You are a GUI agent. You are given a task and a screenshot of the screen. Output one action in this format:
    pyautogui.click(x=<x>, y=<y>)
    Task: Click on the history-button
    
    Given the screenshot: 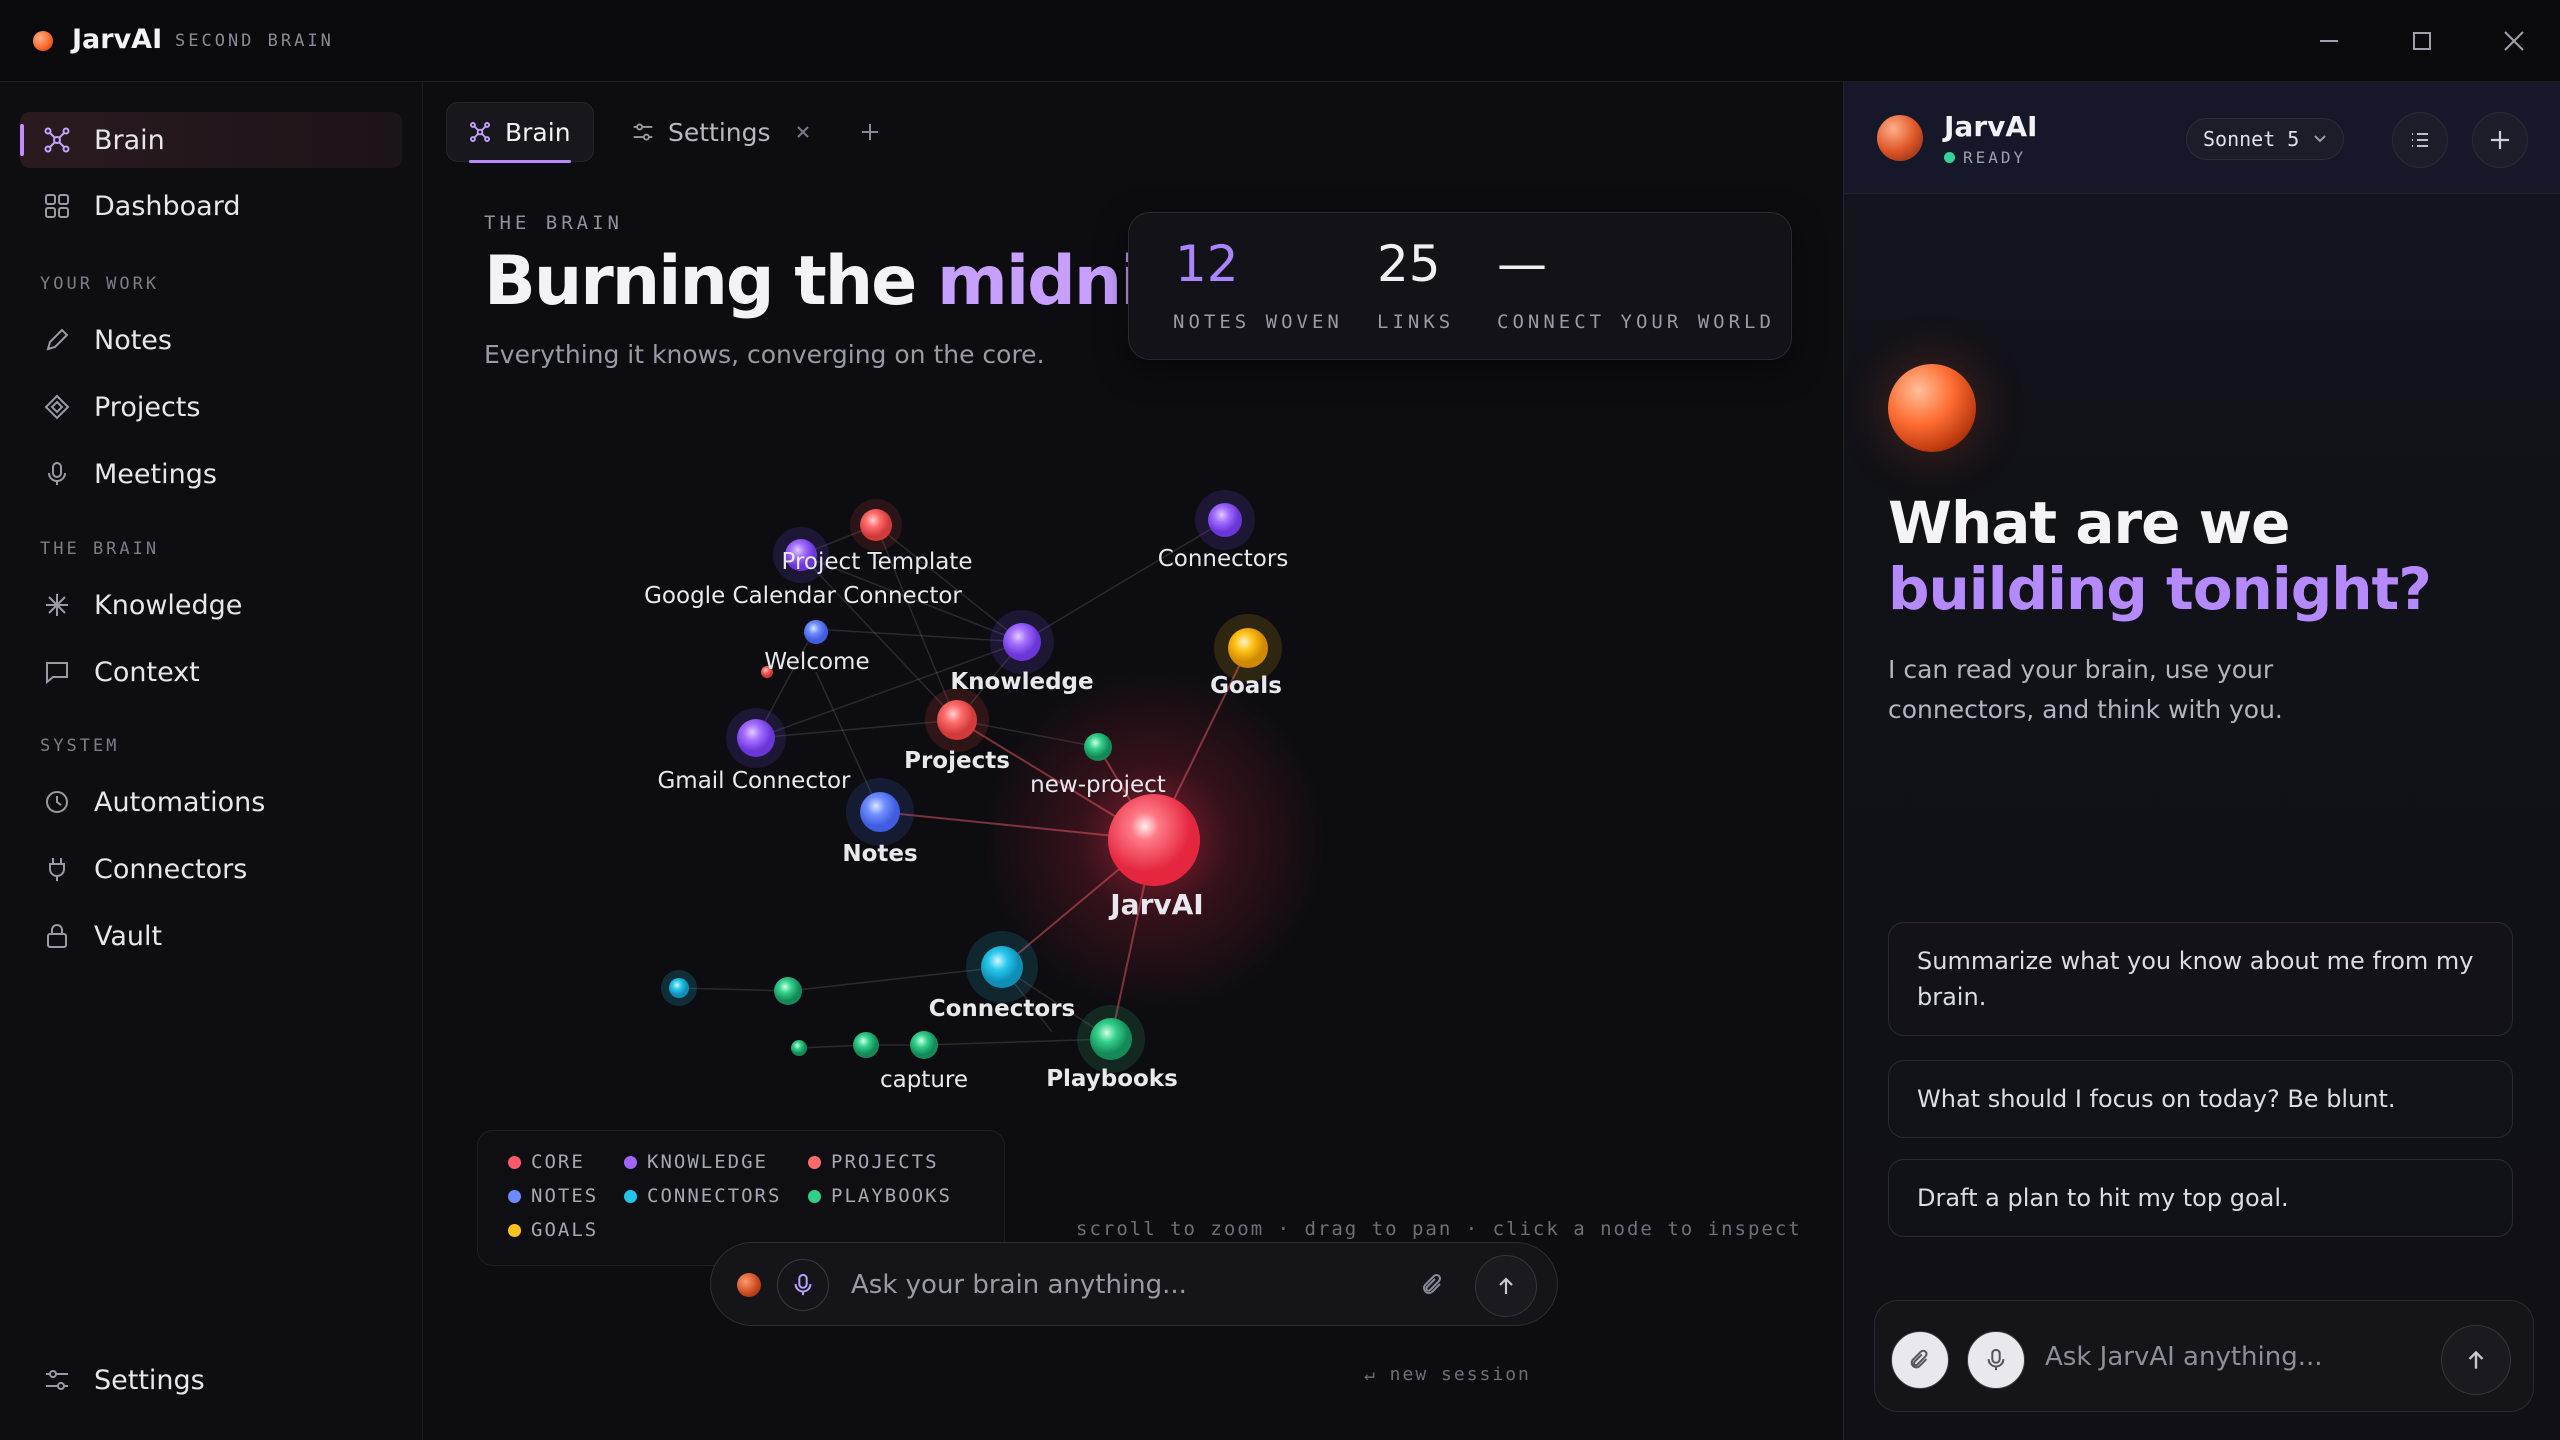 What is the action you would take?
    pyautogui.click(x=2420, y=140)
    